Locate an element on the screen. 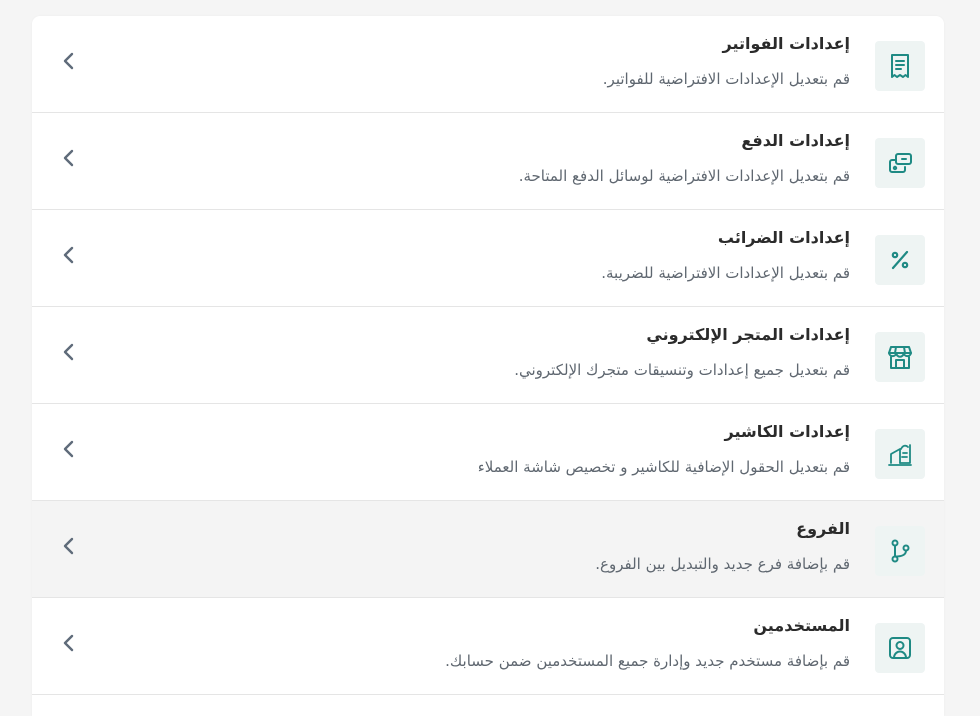 This screenshot has height=716, width=980. settings-item-title: المستخدمين is located at coordinates (801, 625).